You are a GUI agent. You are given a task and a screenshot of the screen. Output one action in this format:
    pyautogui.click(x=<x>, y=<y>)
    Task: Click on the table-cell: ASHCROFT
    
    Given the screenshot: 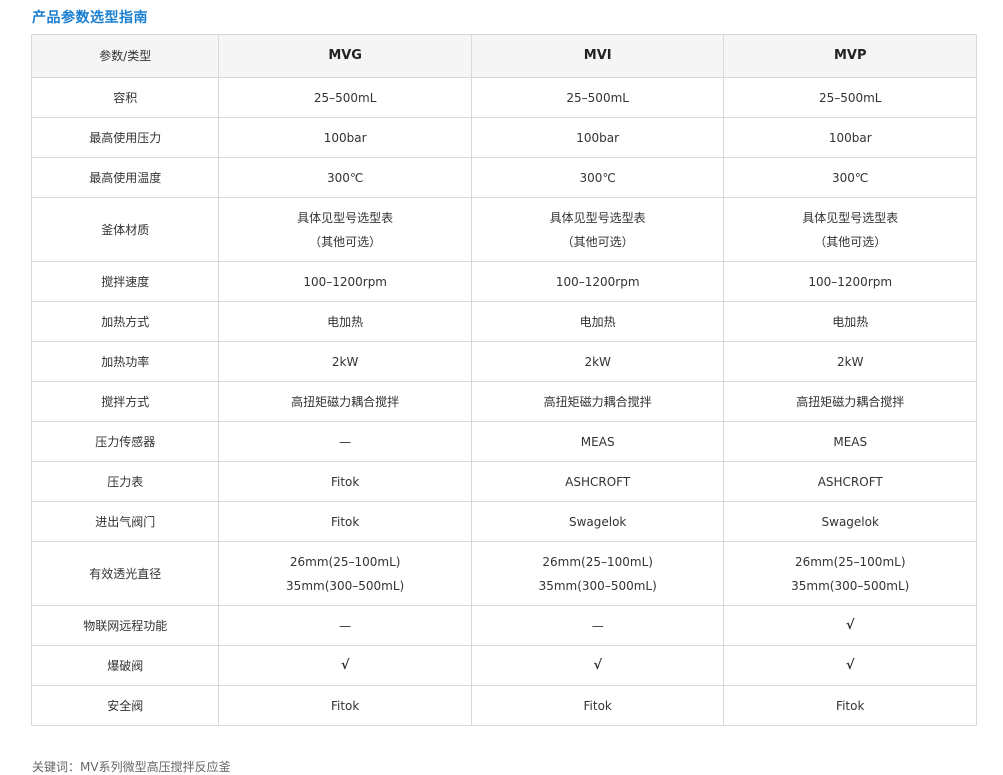 What is the action you would take?
    pyautogui.click(x=850, y=481)
    